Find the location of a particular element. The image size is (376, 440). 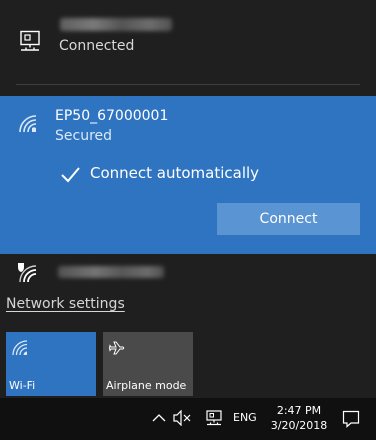

wifi-icon is located at coordinates (20, 348).